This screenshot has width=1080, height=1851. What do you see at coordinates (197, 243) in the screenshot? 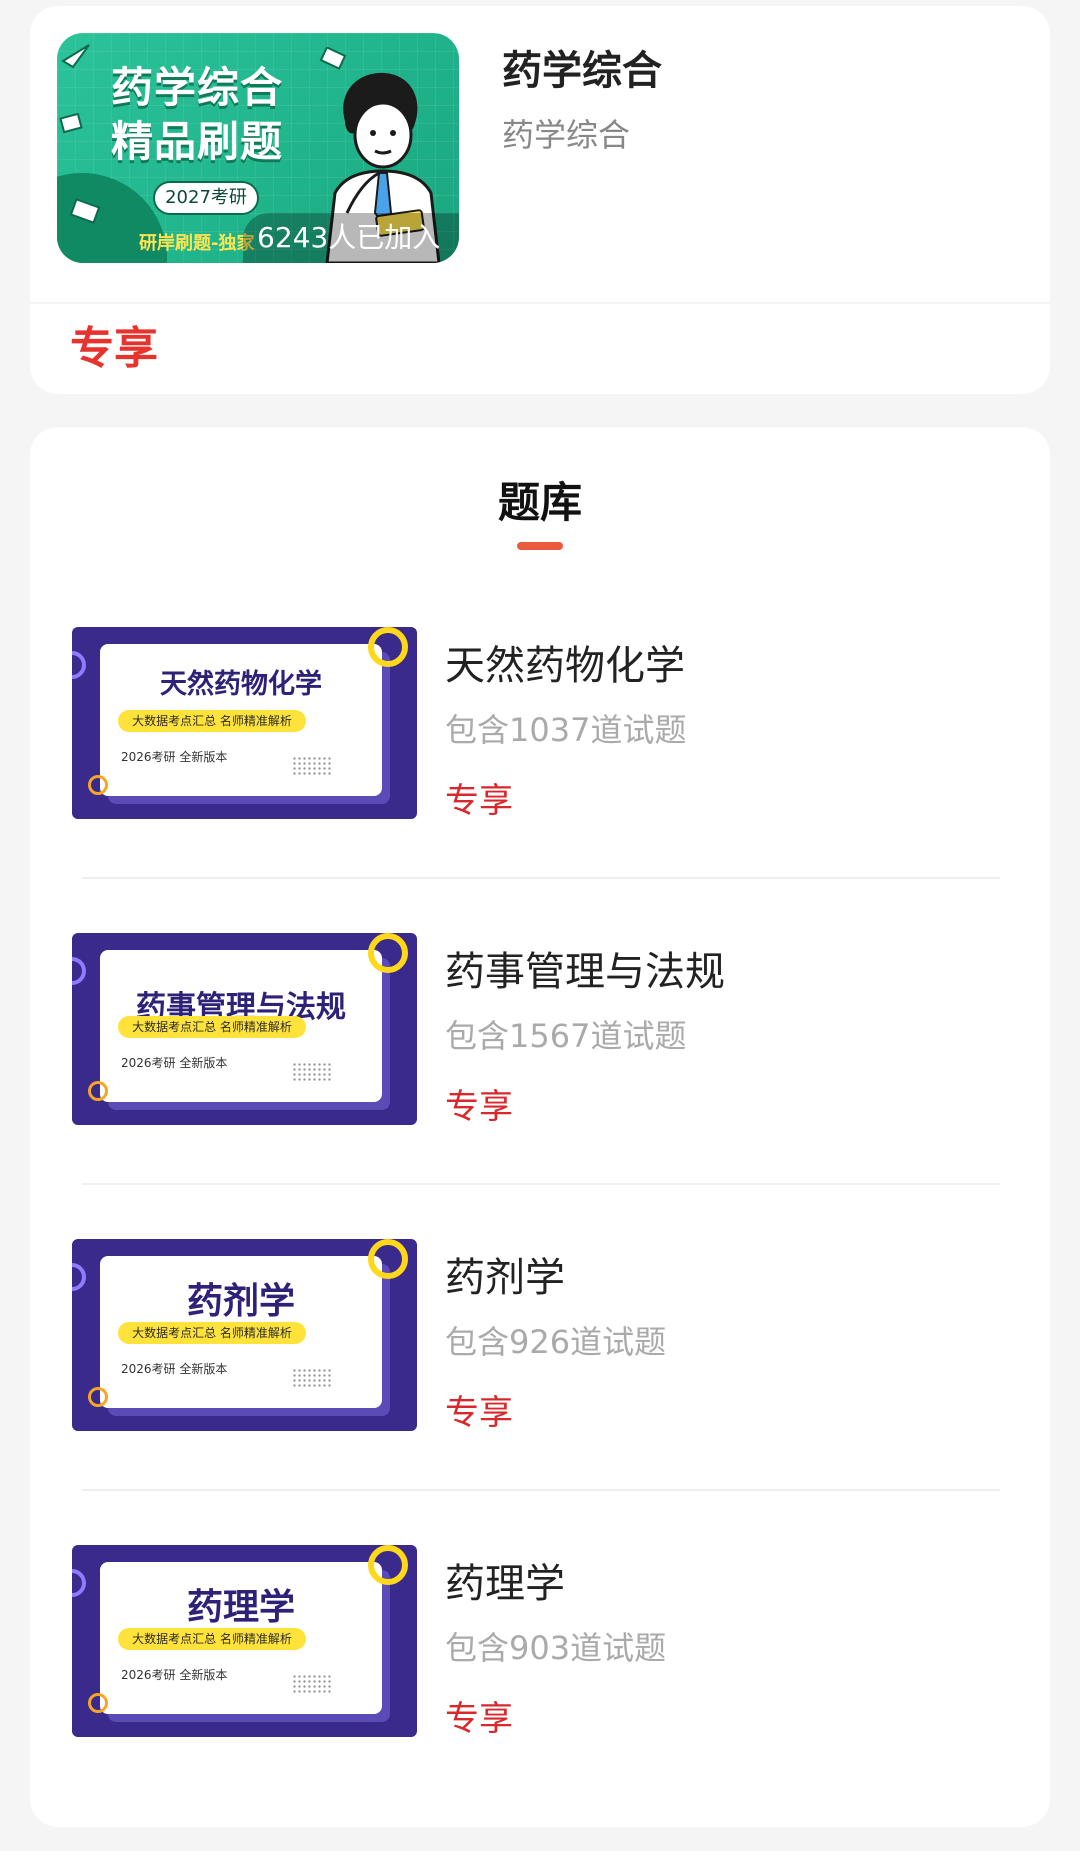
I see `cover-subtitle: 研岸刷题-独家` at bounding box center [197, 243].